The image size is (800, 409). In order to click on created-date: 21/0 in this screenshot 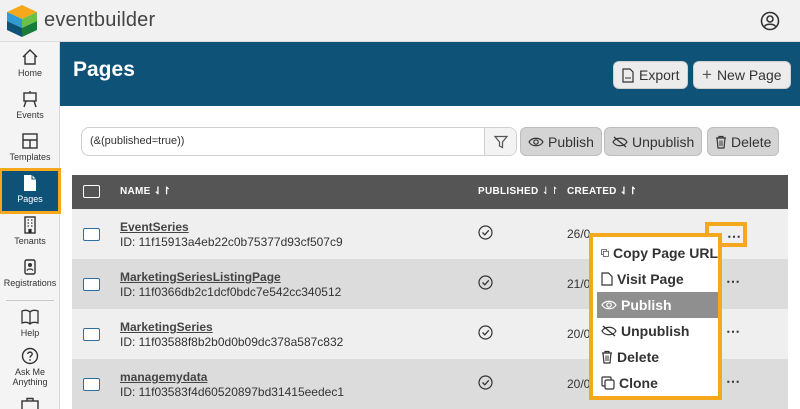, I will do `click(579, 284)`.